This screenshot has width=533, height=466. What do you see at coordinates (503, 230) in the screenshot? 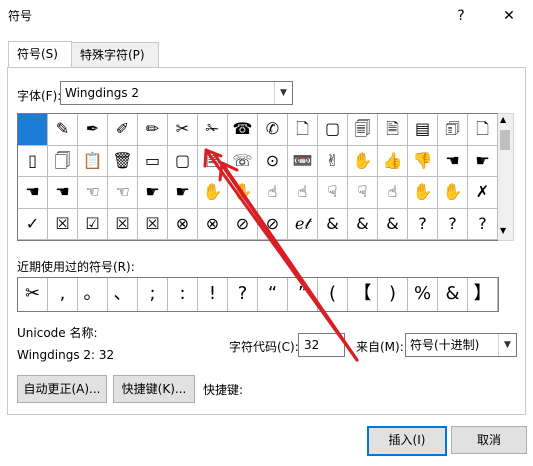
I see `scroll-down-icon: ▼` at bounding box center [503, 230].